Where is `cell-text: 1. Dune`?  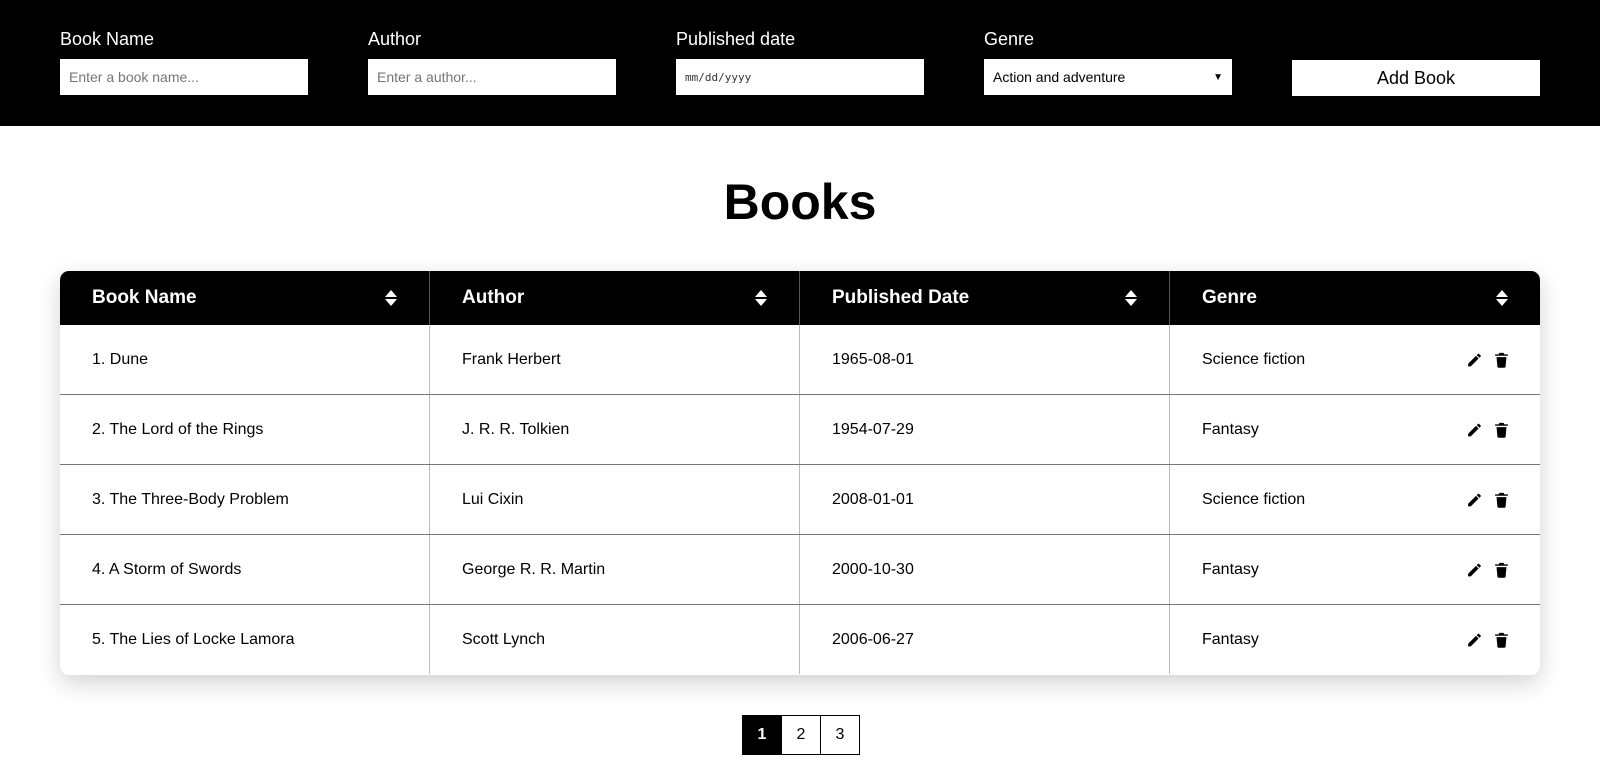 cell-text: 1. Dune is located at coordinates (120, 359).